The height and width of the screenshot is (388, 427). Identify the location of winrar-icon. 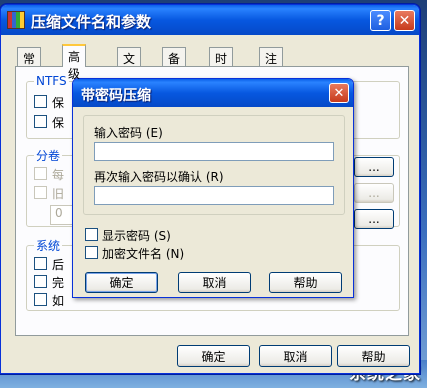
(16, 20).